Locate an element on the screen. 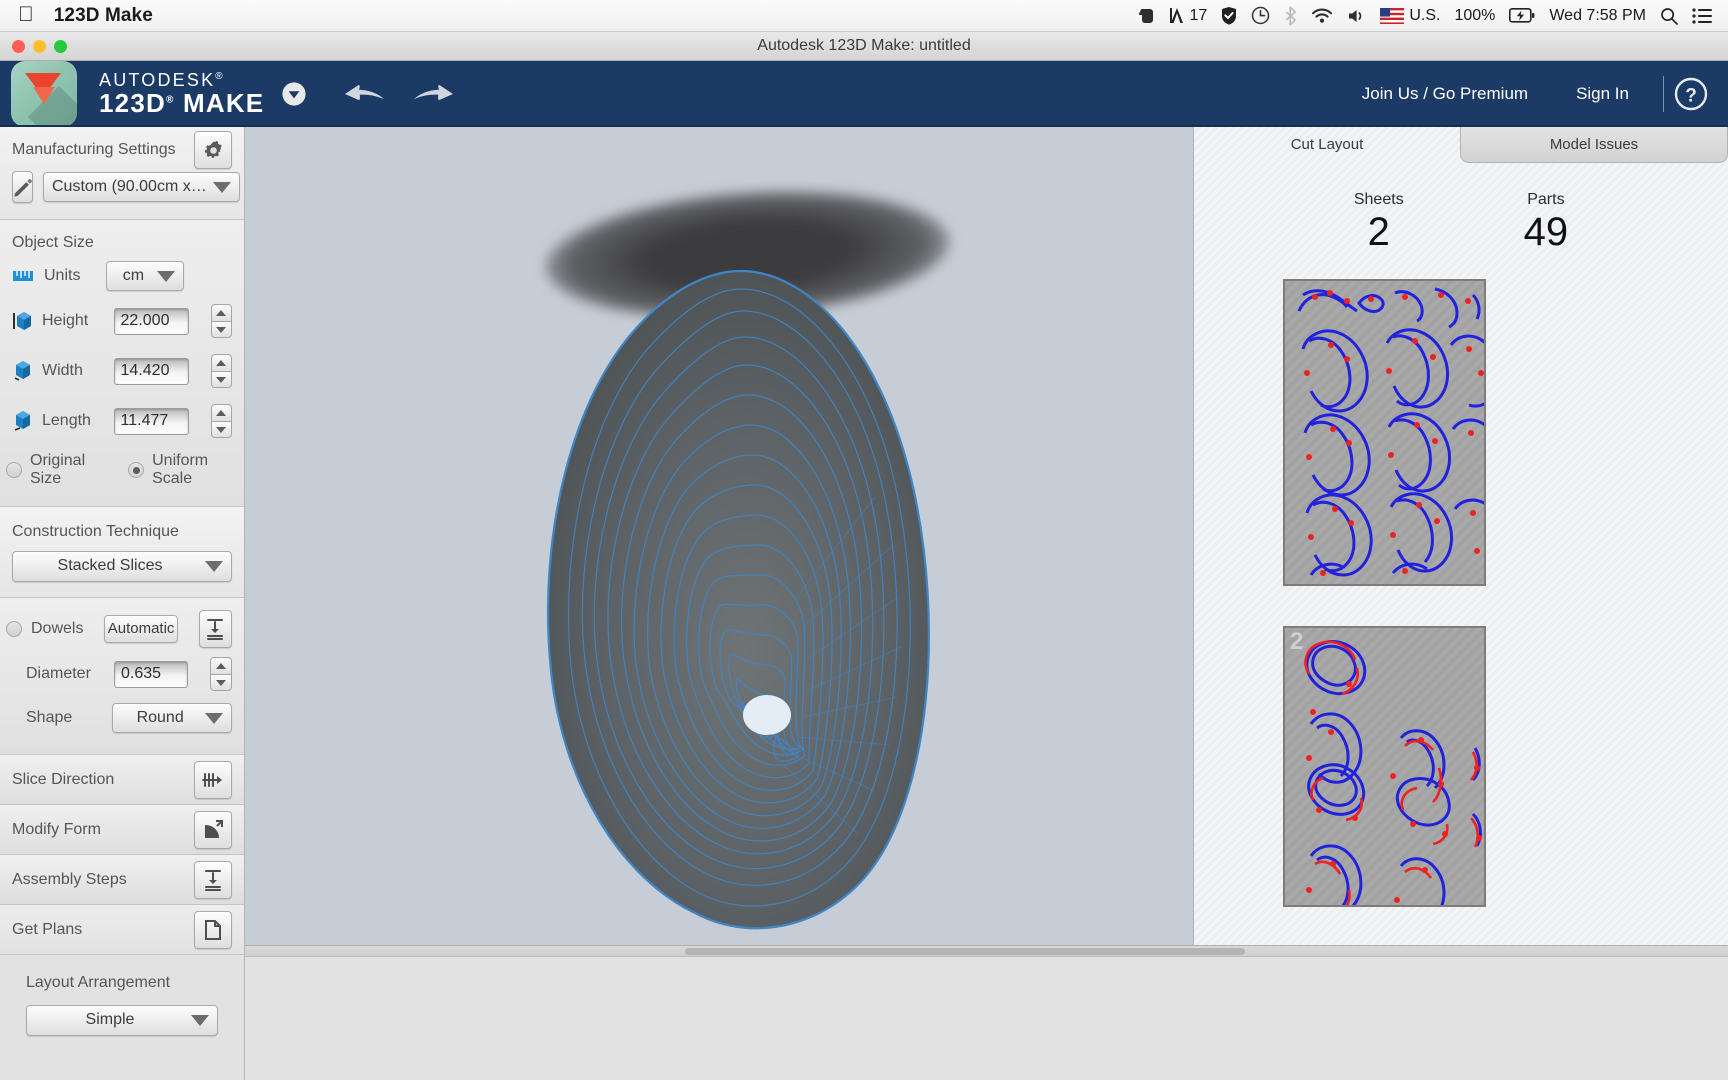  layout-arrangement-value: Simple is located at coordinates (110, 1019).